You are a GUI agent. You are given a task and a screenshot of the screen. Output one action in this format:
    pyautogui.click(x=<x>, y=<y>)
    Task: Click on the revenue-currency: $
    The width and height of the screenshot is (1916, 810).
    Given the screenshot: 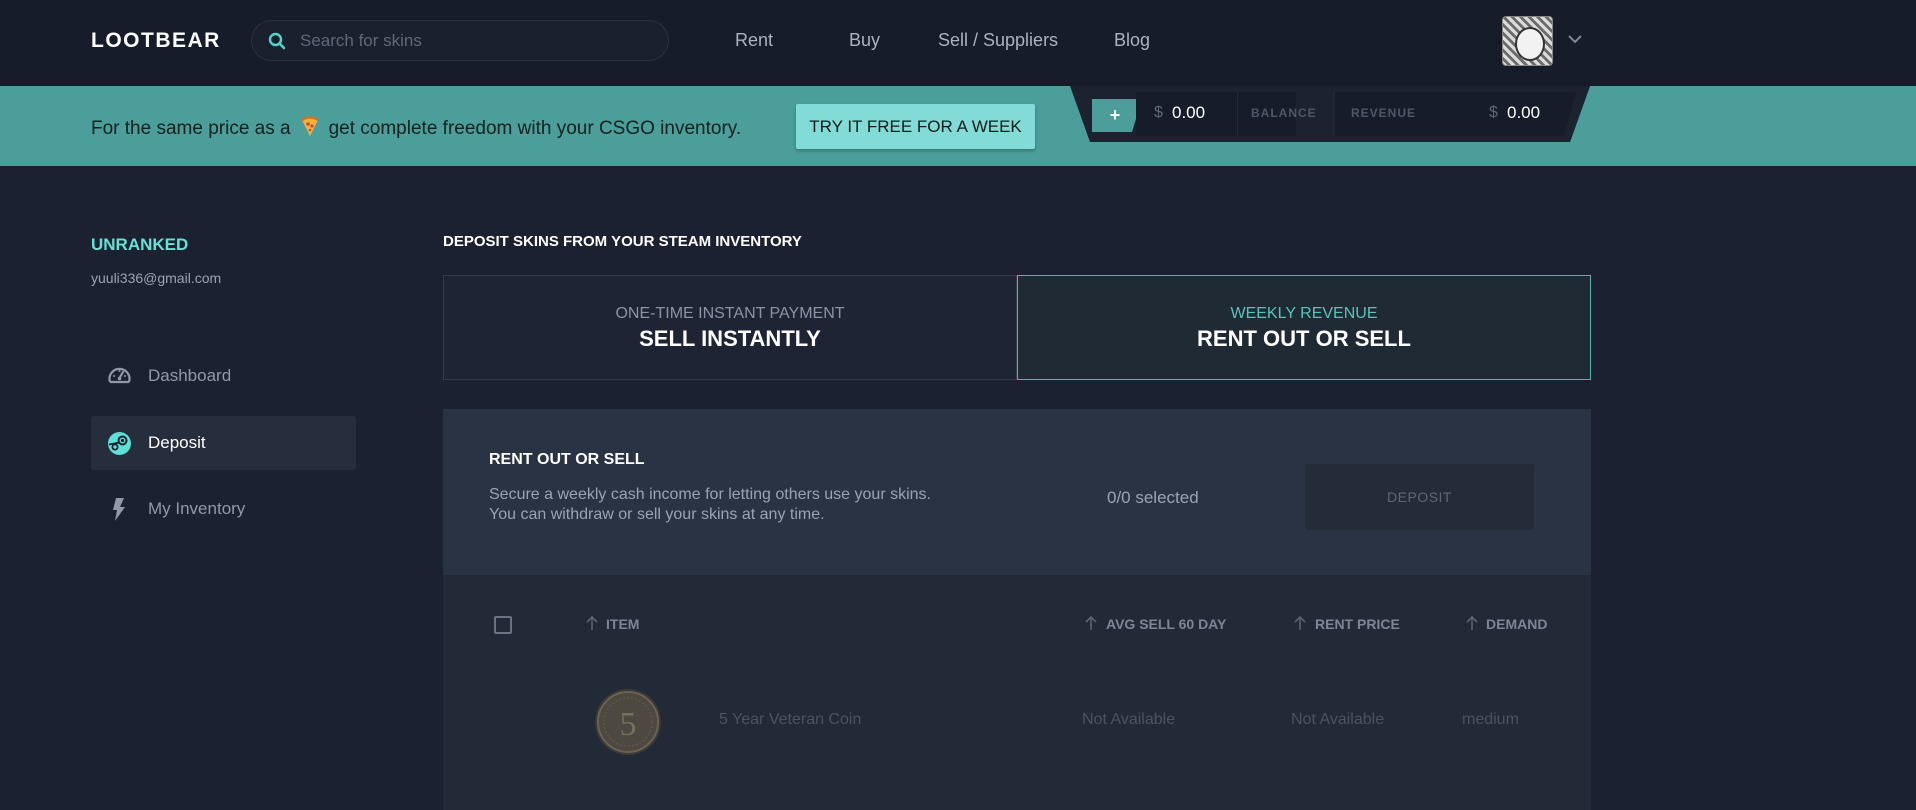 What is the action you would take?
    pyautogui.click(x=1493, y=112)
    